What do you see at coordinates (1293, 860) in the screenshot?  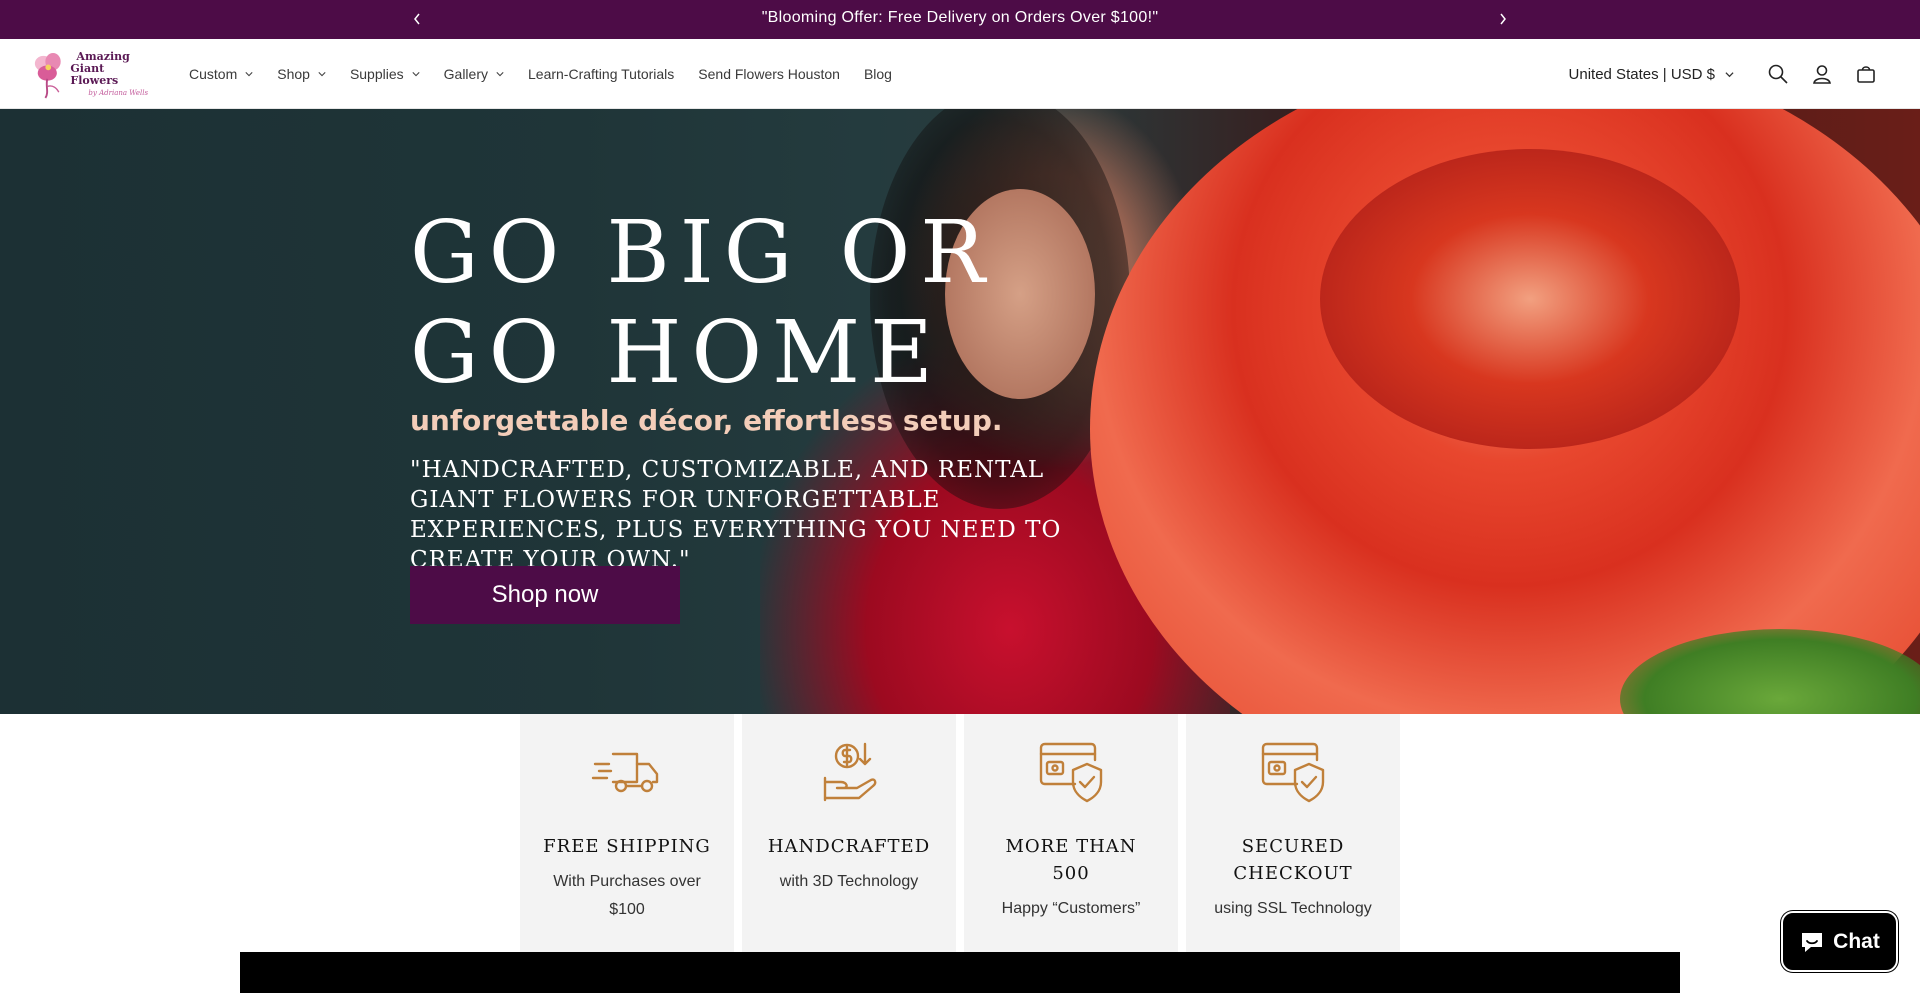 I see `feature-title: SECURED CHECKOUT` at bounding box center [1293, 860].